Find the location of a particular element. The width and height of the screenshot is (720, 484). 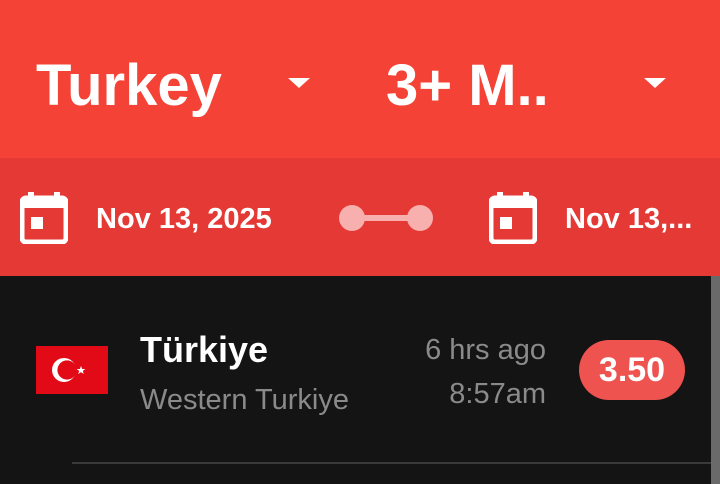

magnitude-dropdown: 3+ M.. is located at coordinates (536, 85).